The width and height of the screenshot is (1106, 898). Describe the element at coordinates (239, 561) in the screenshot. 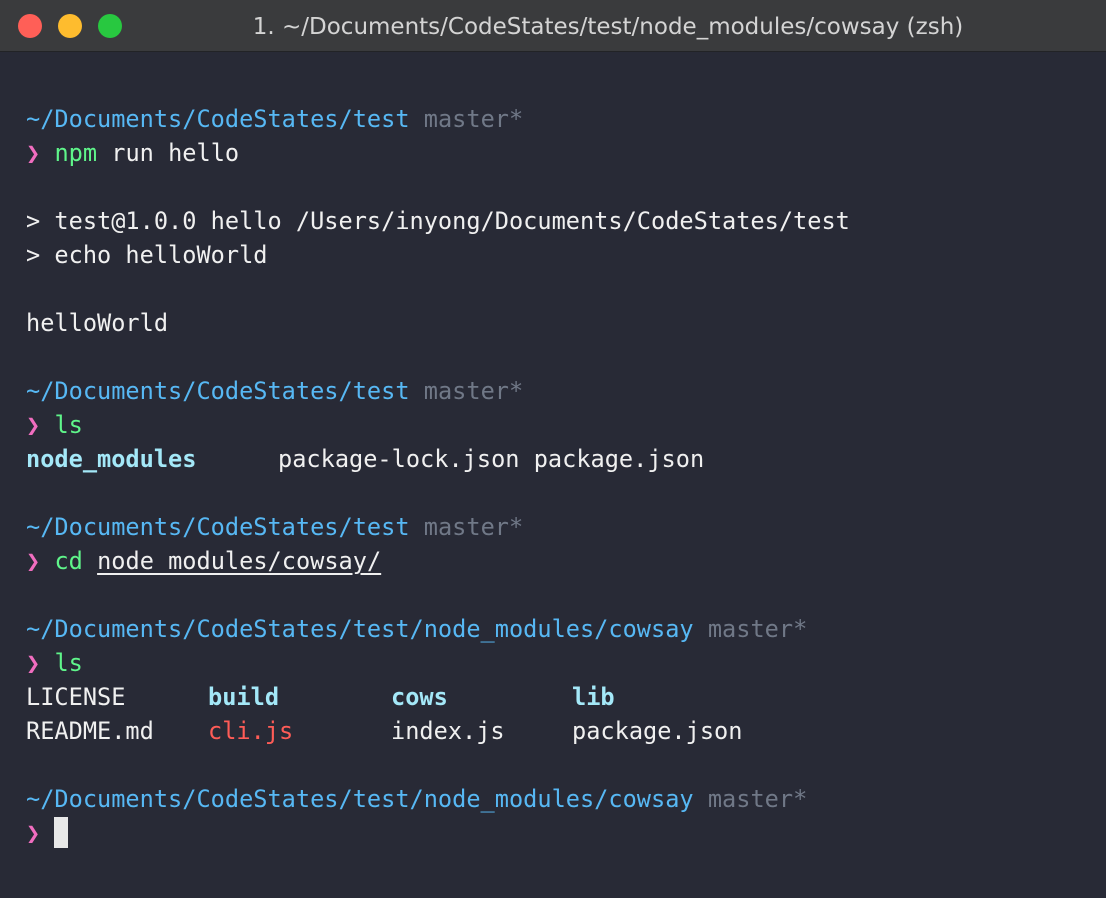

I see `command-path-arg: node_modules/cowsay/` at that location.